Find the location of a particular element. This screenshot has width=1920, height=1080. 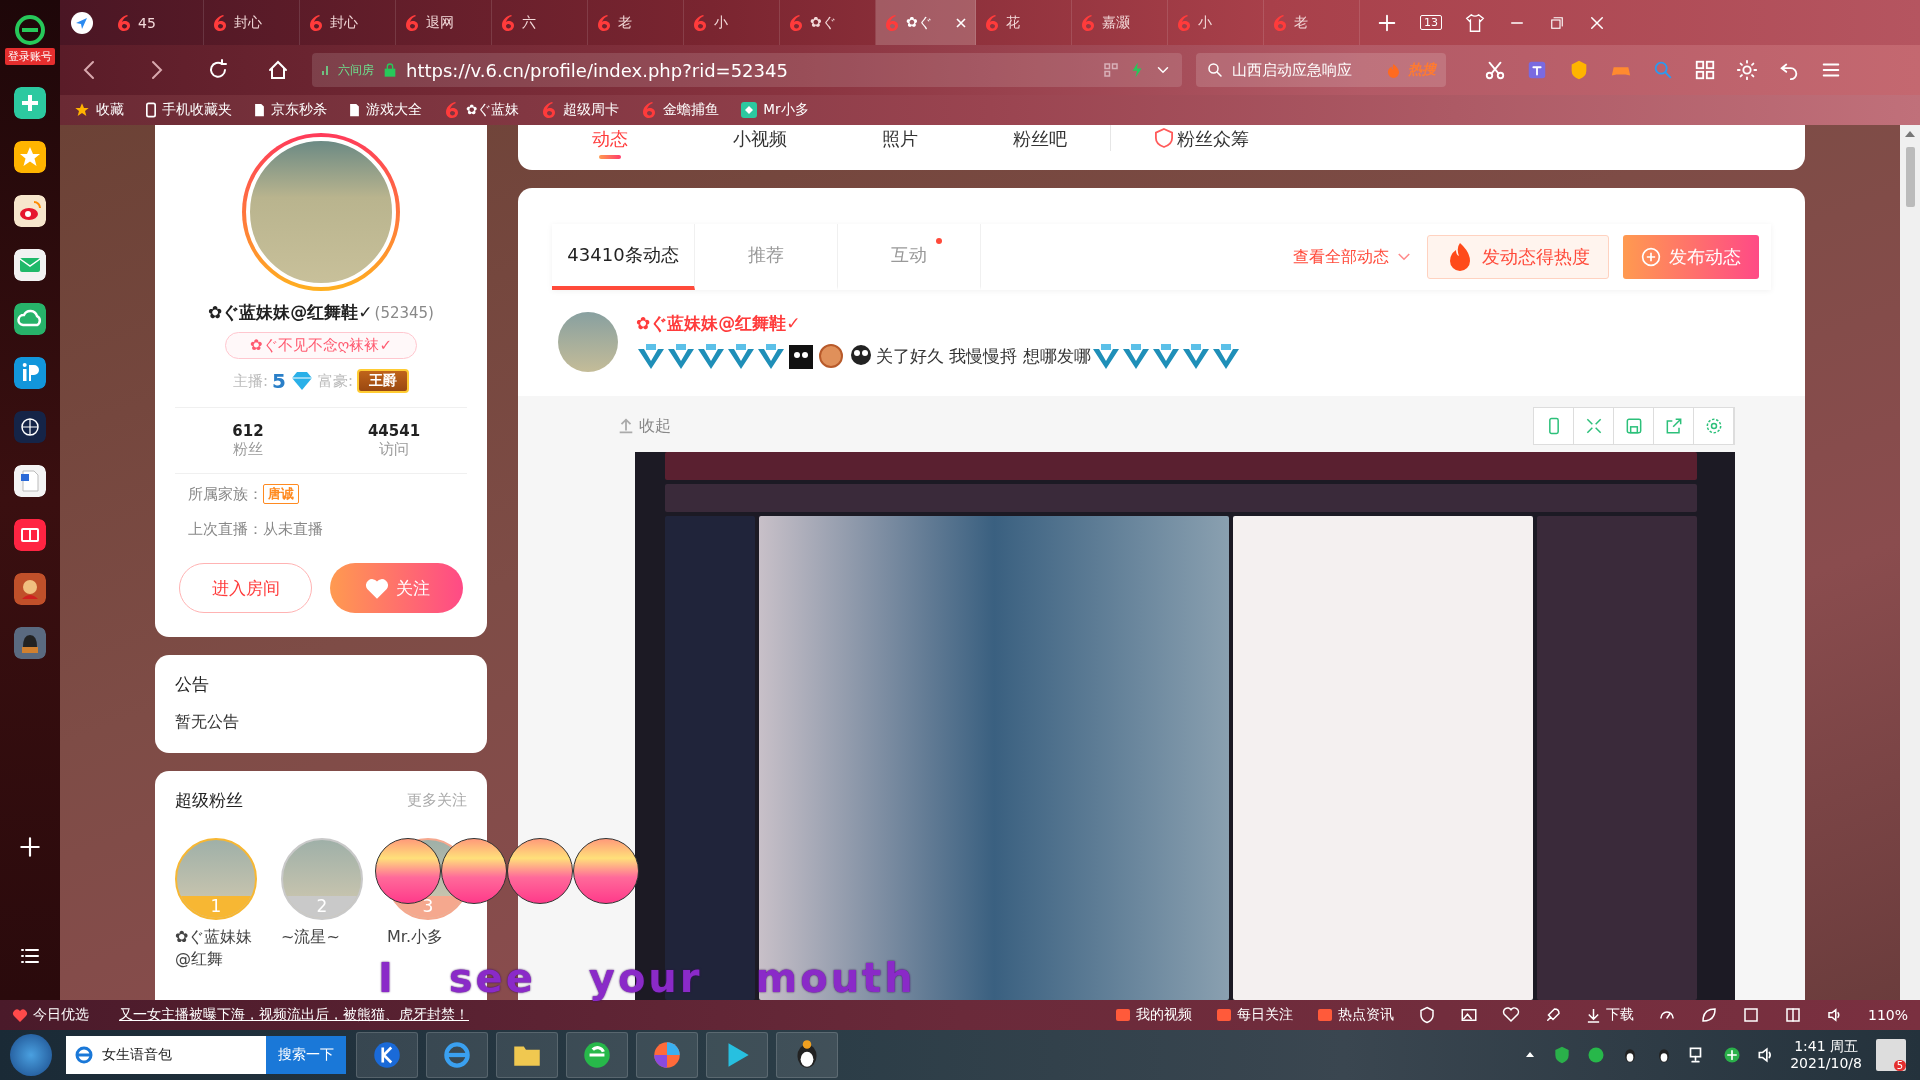

translate-icon is located at coordinates (1537, 70).